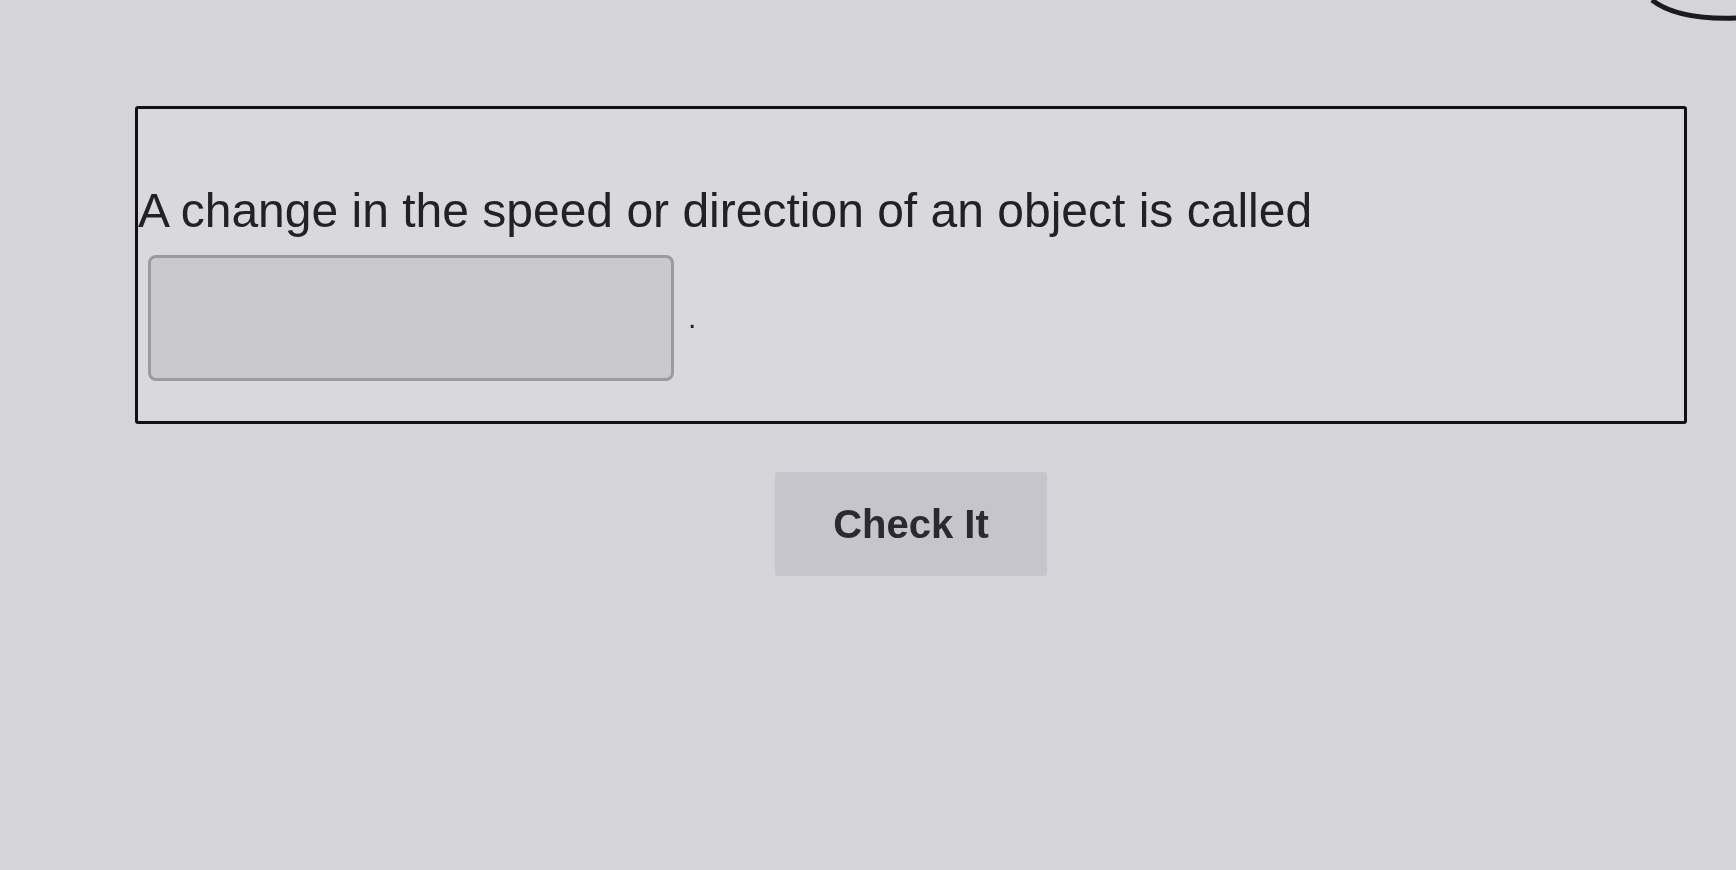 The image size is (1736, 870). Describe the element at coordinates (411, 318) in the screenshot. I see `answer-field` at that location.